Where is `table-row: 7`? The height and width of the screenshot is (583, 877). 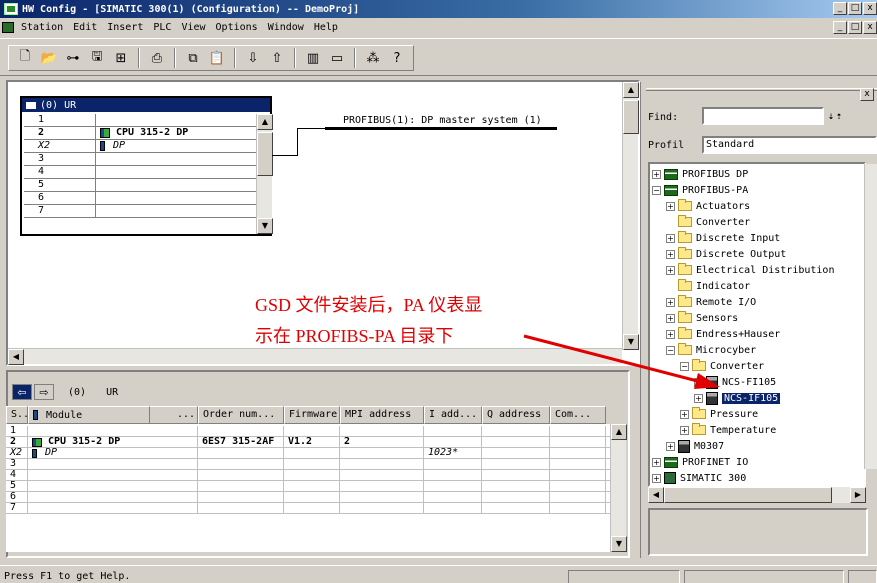 table-row: 7 is located at coordinates (313, 508).